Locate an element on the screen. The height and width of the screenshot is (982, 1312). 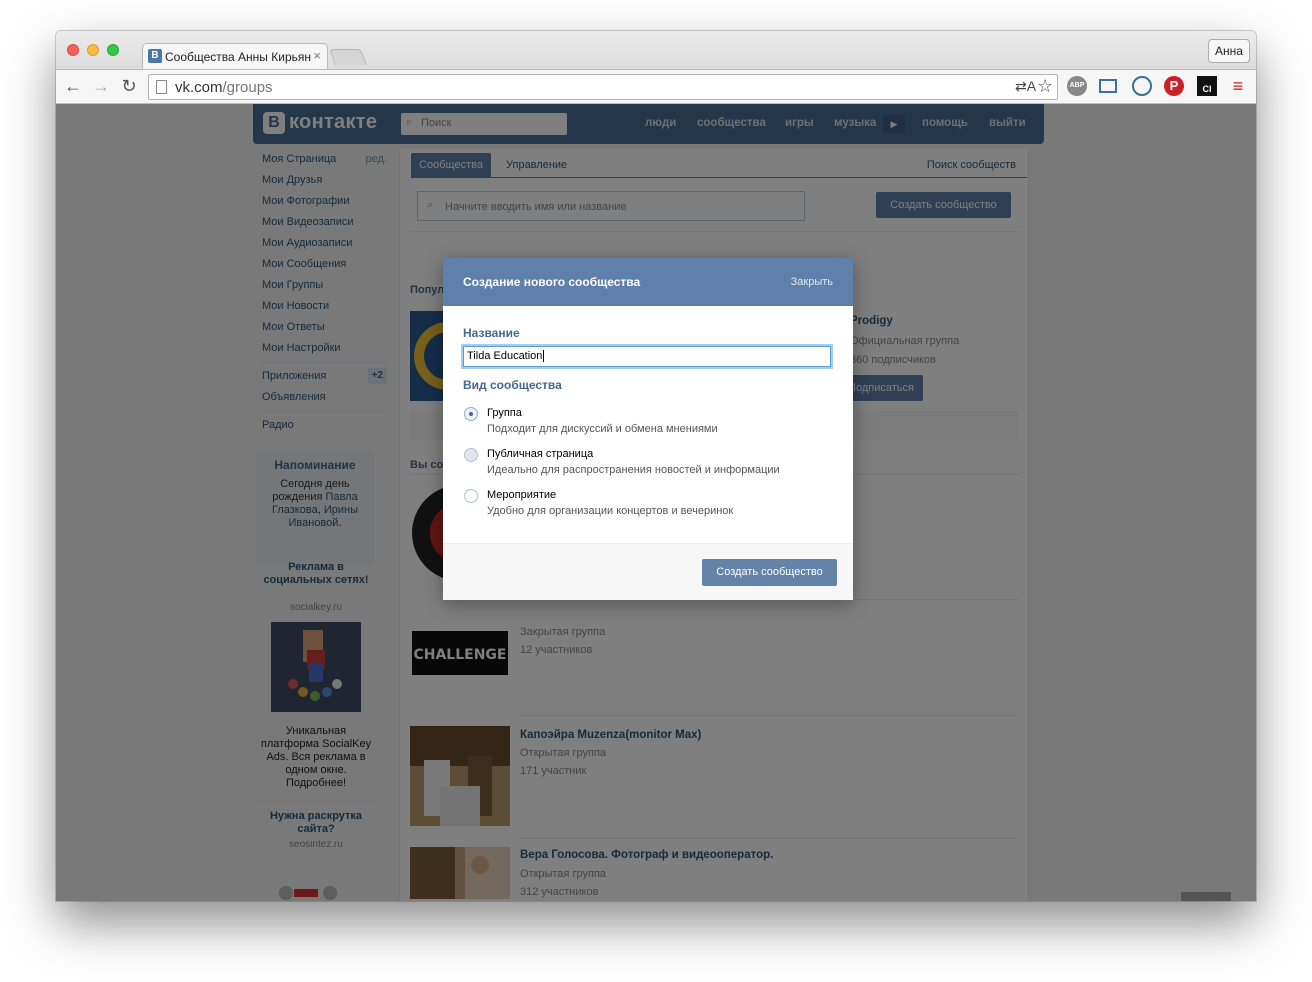
radio-label-group: Группа is located at coordinates (504, 413).